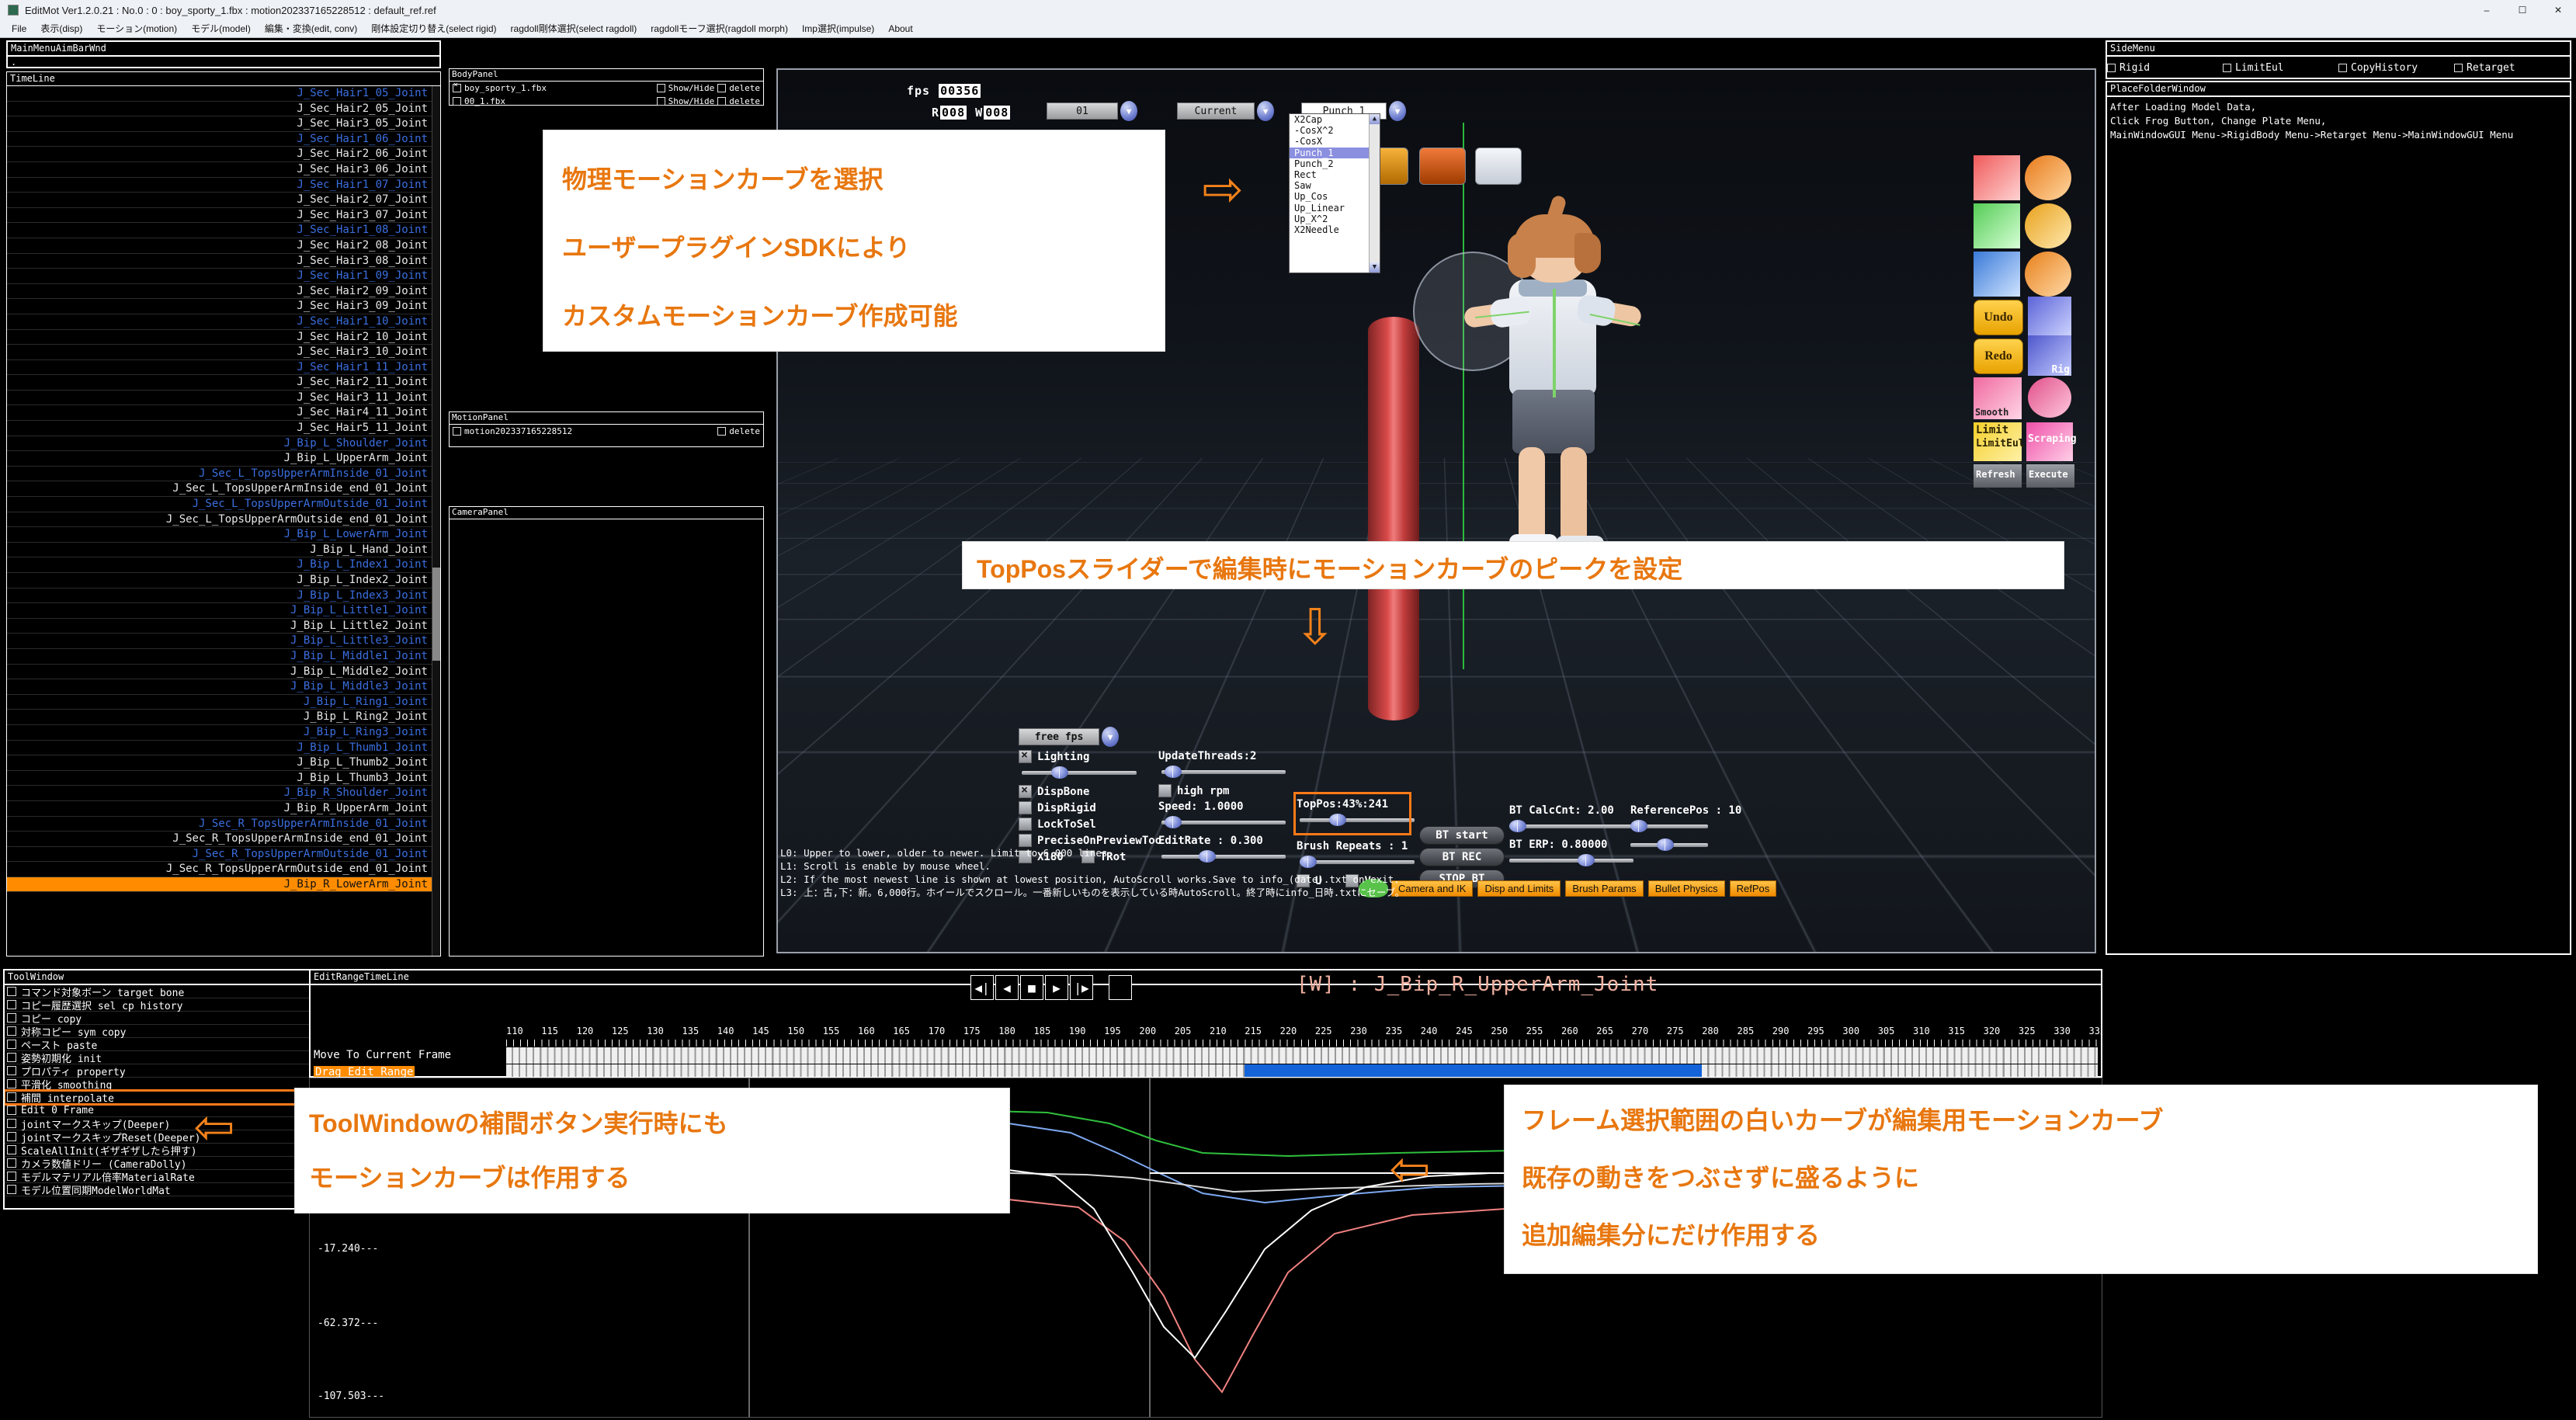 This screenshot has width=2576, height=1420. What do you see at coordinates (1165, 790) in the screenshot?
I see `highrpm-checkbox` at bounding box center [1165, 790].